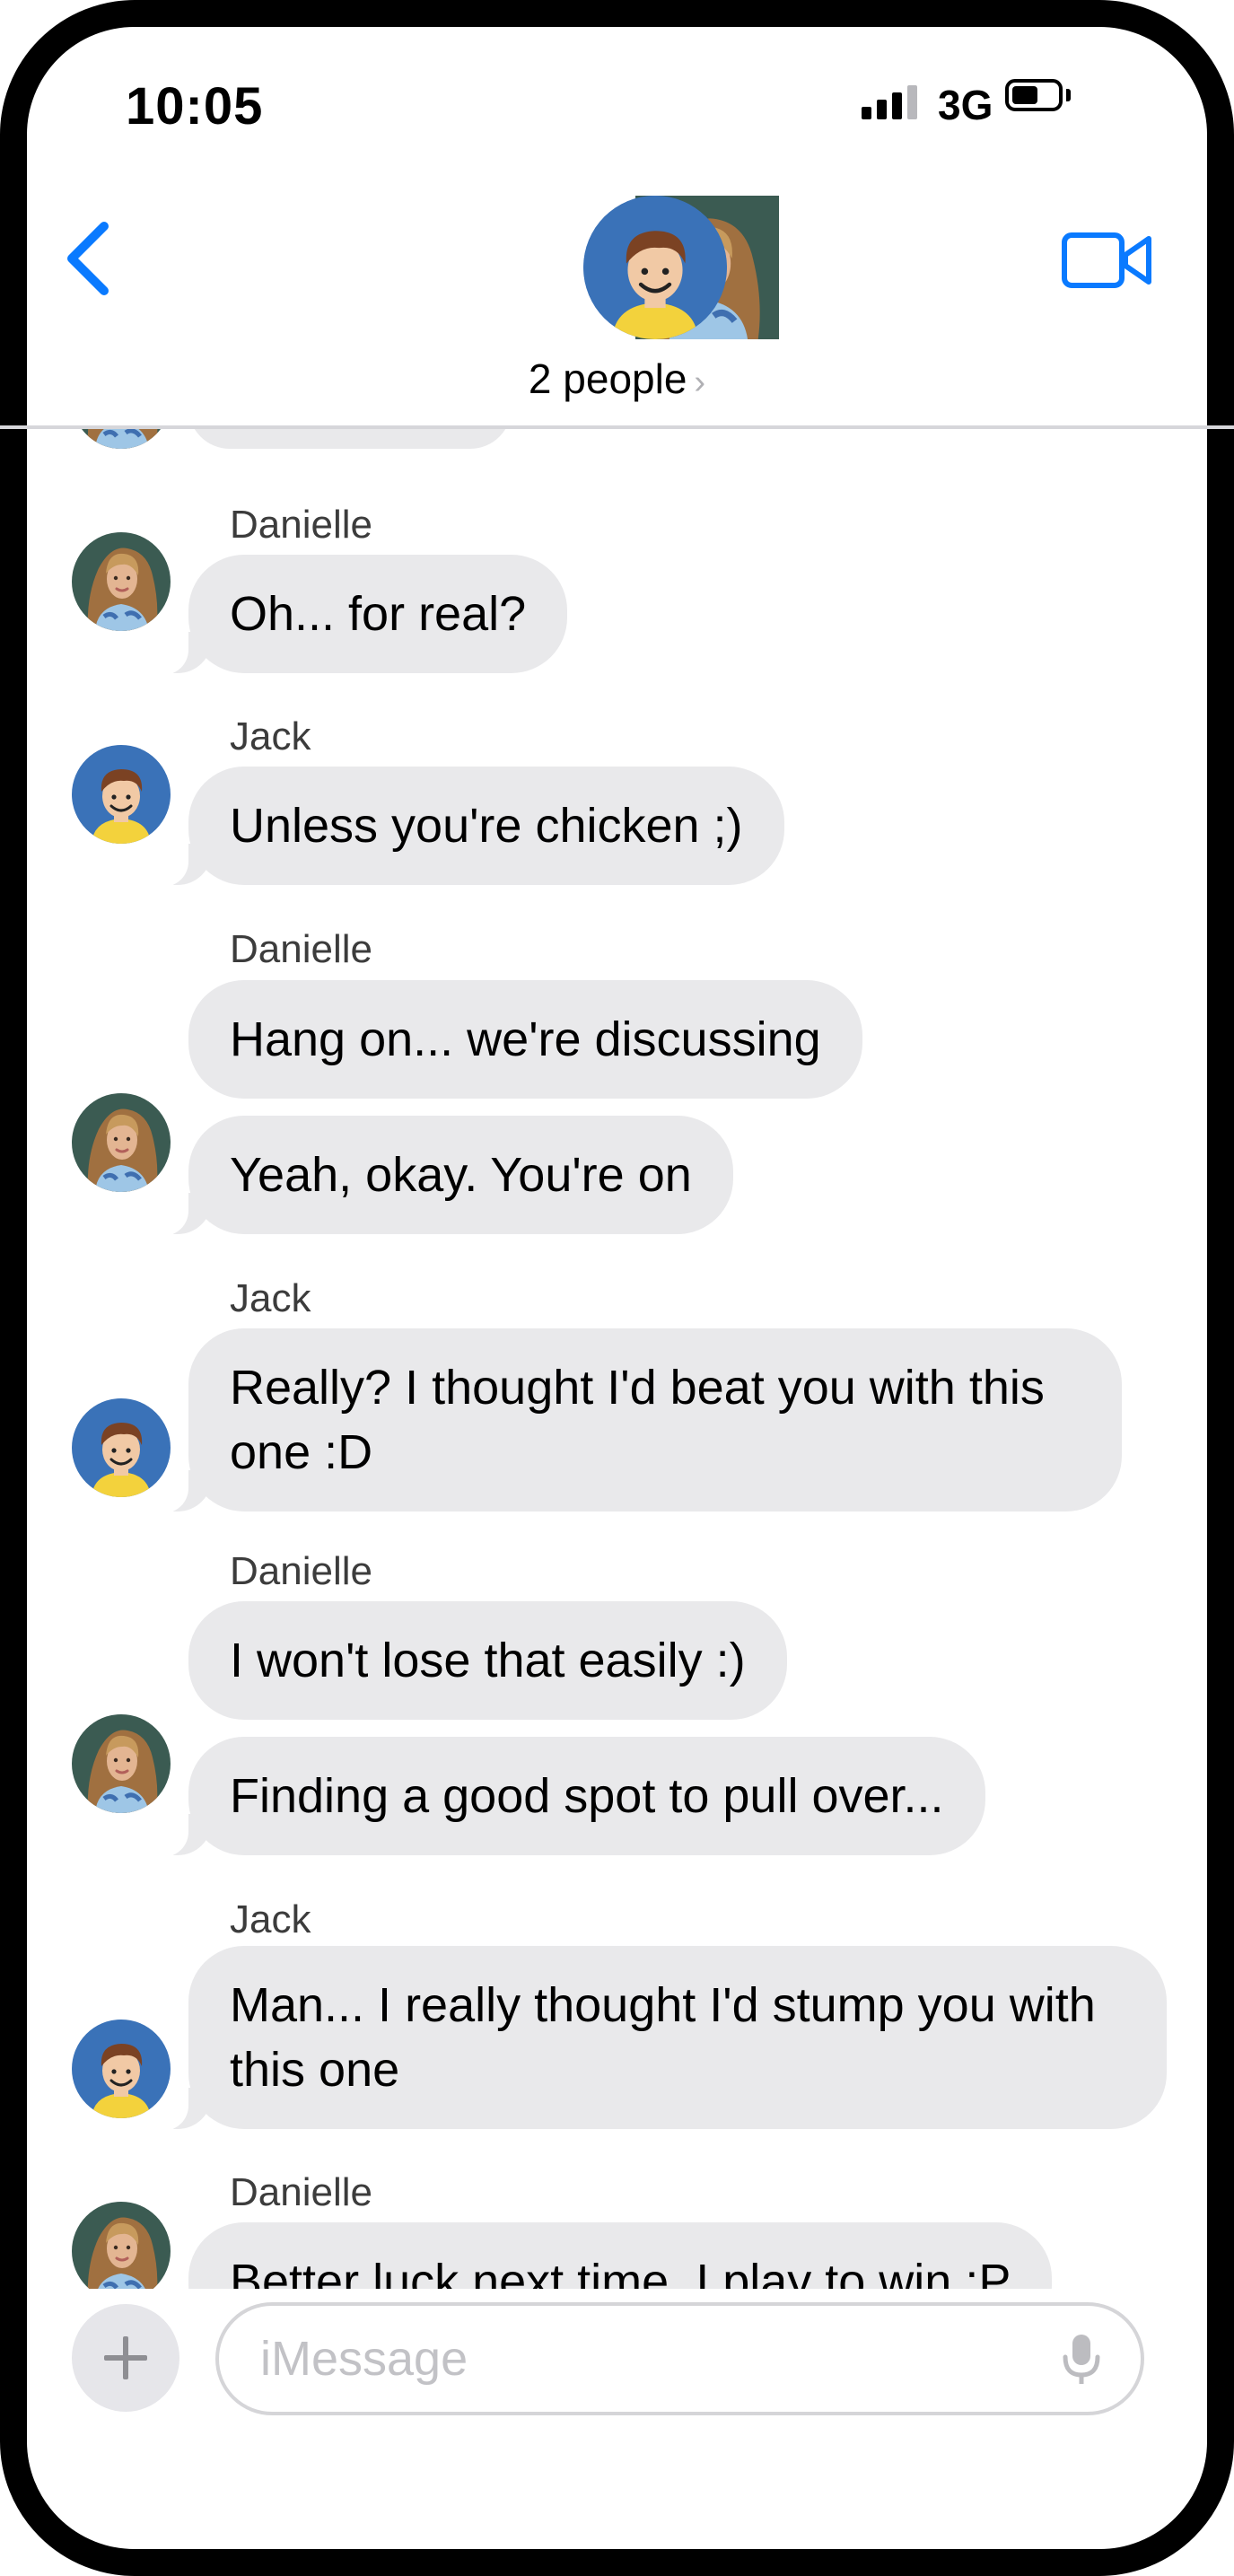 The width and height of the screenshot is (1234, 2576). Describe the element at coordinates (350, 439) in the screenshot. I see `clipped-message-bubble` at that location.